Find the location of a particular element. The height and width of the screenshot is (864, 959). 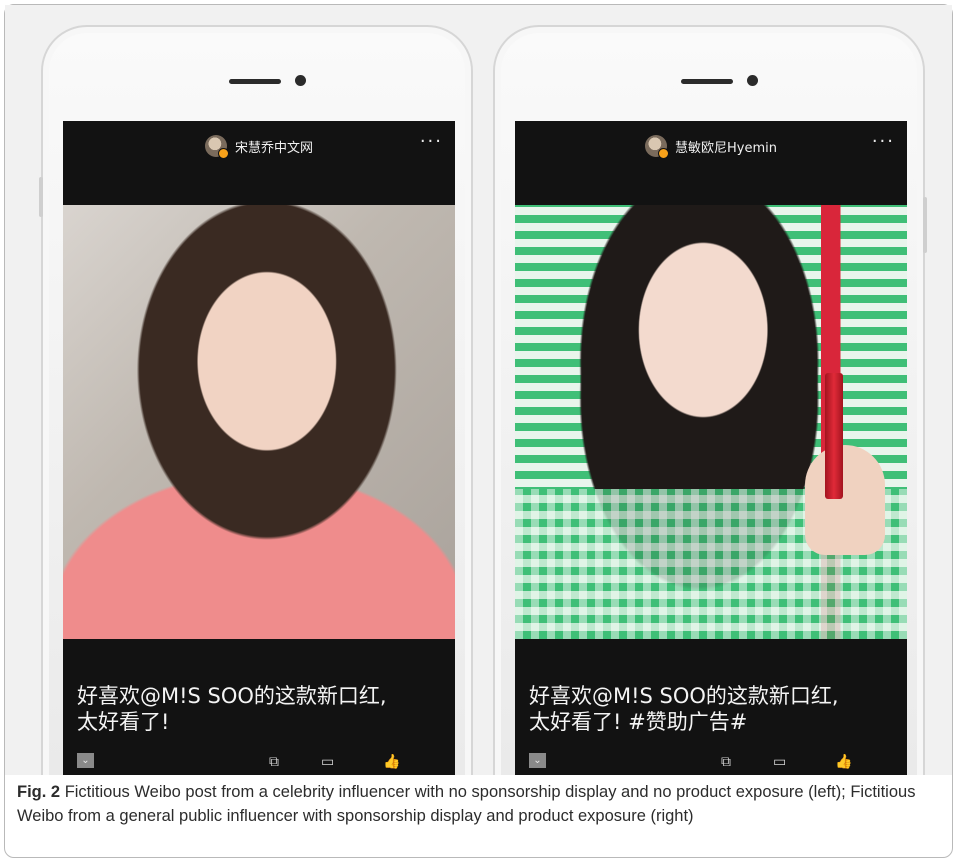

caption-line-2: 太好看了! is located at coordinates (123, 722).